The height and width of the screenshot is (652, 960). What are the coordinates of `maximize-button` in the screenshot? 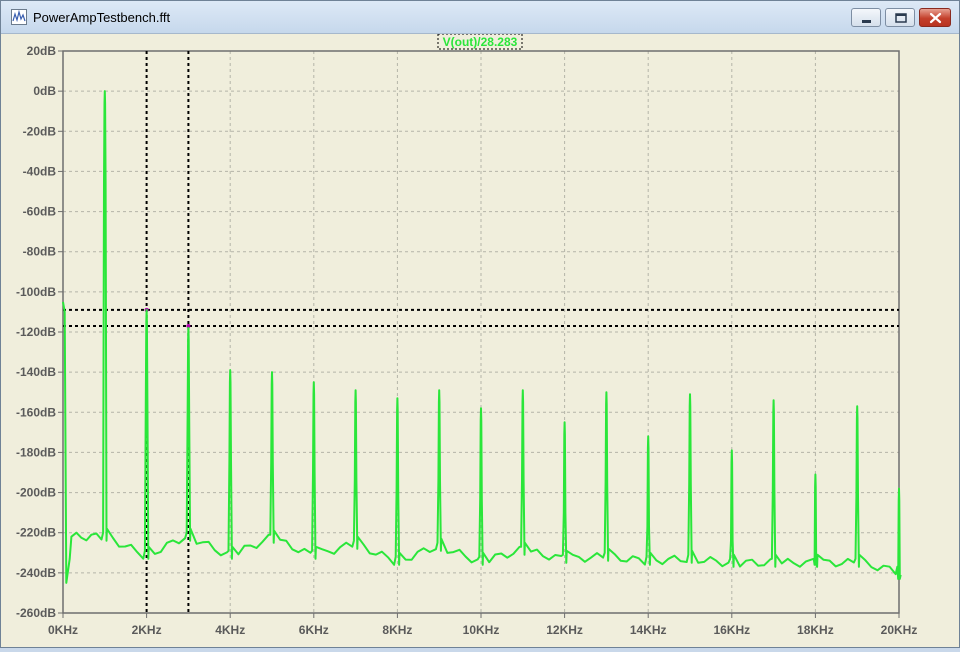 It's located at (900, 17).